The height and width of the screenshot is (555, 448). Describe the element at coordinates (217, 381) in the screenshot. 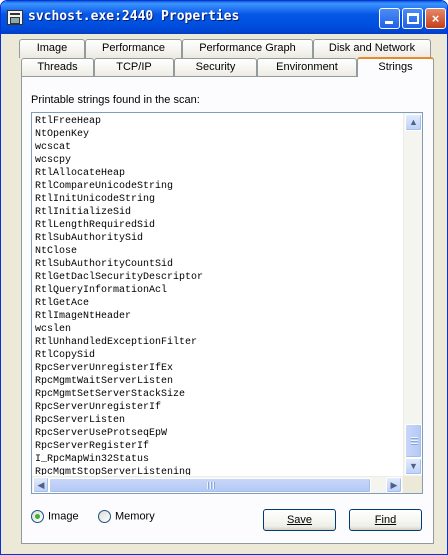

I see `string-list-item: RpcMgmtWaitServerListen` at that location.